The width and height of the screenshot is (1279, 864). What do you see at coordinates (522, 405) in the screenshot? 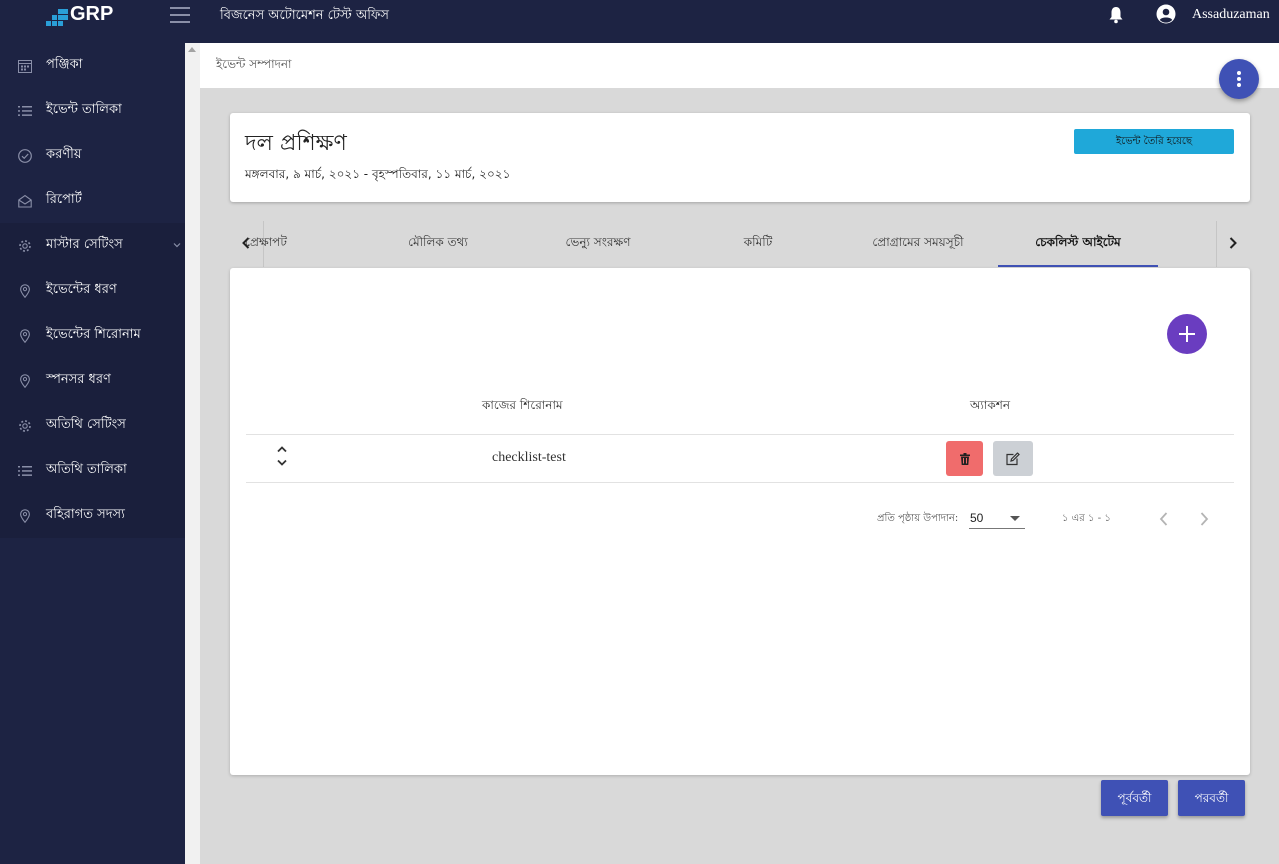
I see `column-header-task-title: কাজের শিরোনাম` at bounding box center [522, 405].